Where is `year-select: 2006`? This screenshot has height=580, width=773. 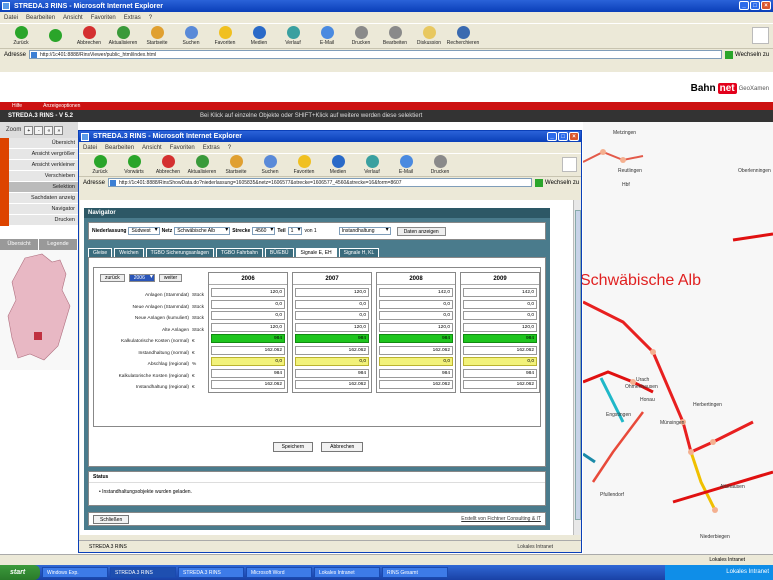 year-select: 2006 is located at coordinates (141, 278).